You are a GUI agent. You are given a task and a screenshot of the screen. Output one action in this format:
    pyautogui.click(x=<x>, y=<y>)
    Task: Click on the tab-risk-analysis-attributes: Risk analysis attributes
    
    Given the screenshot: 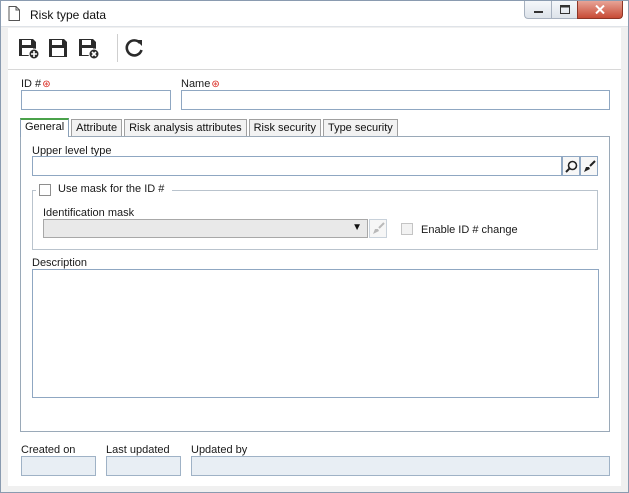 What is the action you would take?
    pyautogui.click(x=185, y=128)
    